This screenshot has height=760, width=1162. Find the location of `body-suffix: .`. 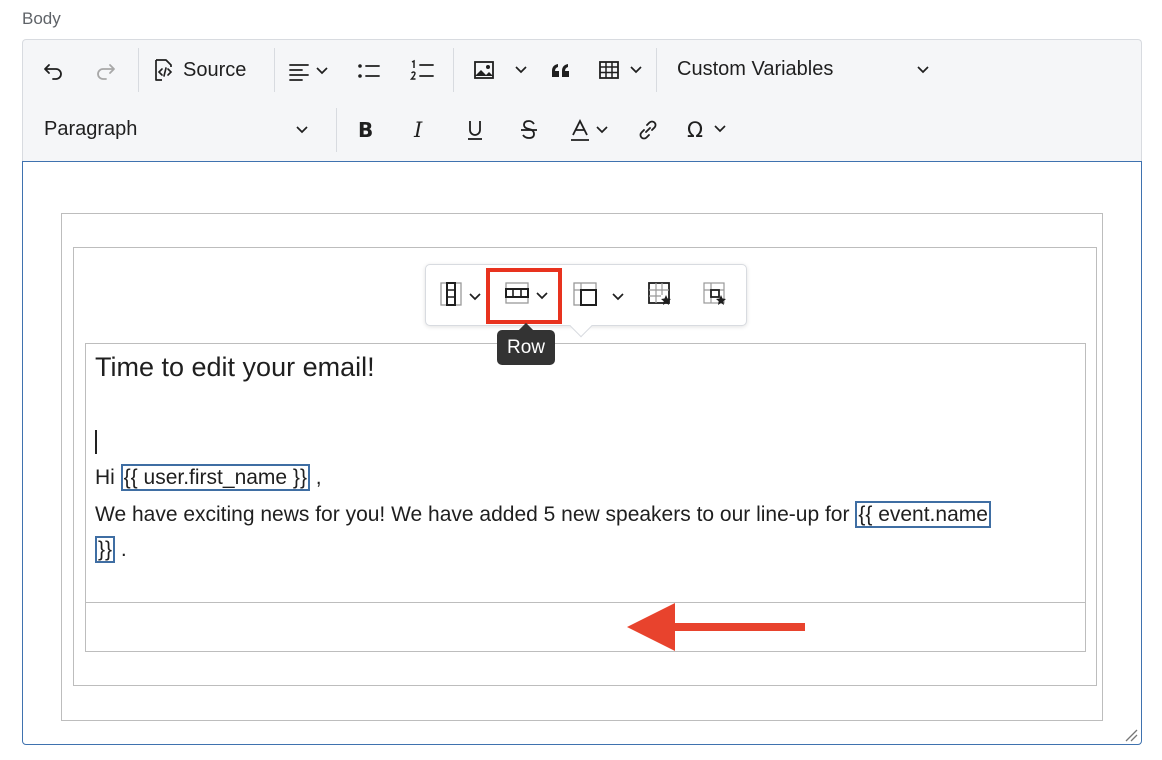

body-suffix: . is located at coordinates (121, 549).